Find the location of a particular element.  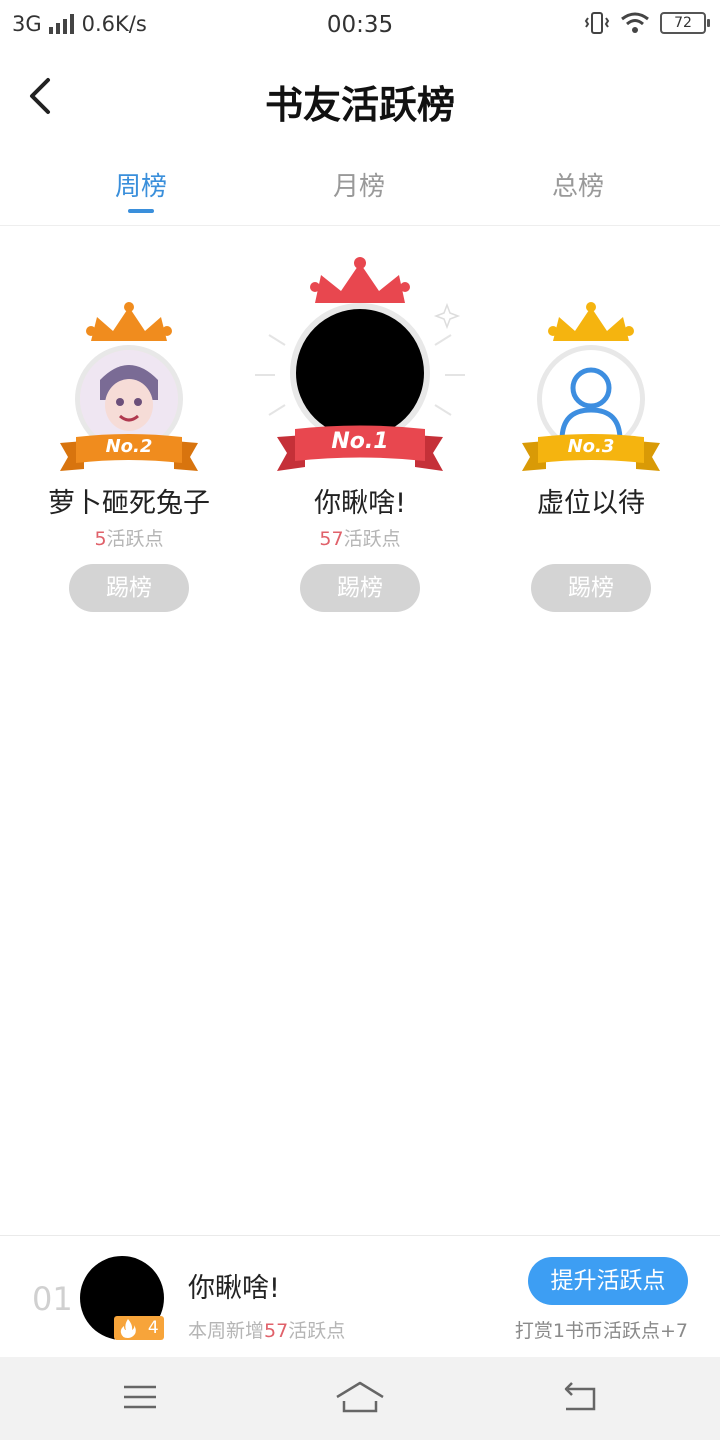

menu-icon is located at coordinates (140, 1397).